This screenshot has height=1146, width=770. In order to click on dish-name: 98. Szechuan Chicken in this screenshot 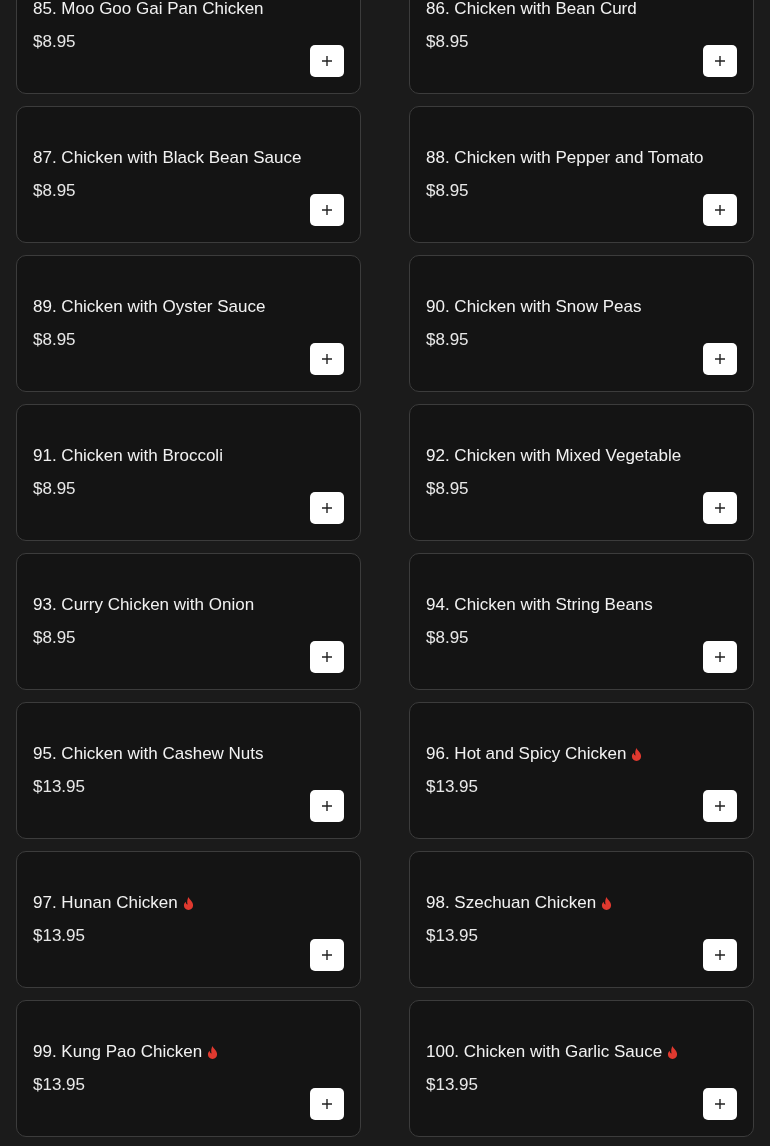, I will do `click(511, 903)`.